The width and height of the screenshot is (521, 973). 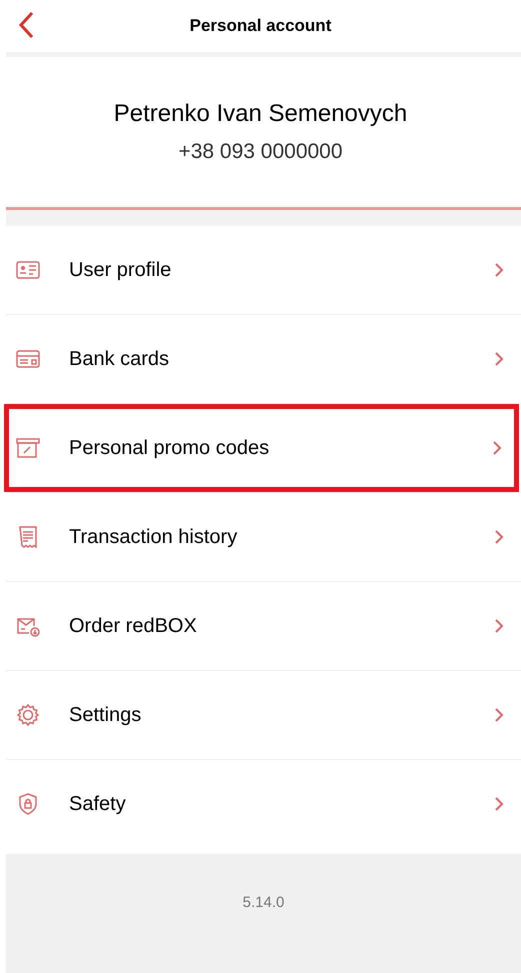 What do you see at coordinates (263, 359) in the screenshot?
I see `menu-item: Bank cards` at bounding box center [263, 359].